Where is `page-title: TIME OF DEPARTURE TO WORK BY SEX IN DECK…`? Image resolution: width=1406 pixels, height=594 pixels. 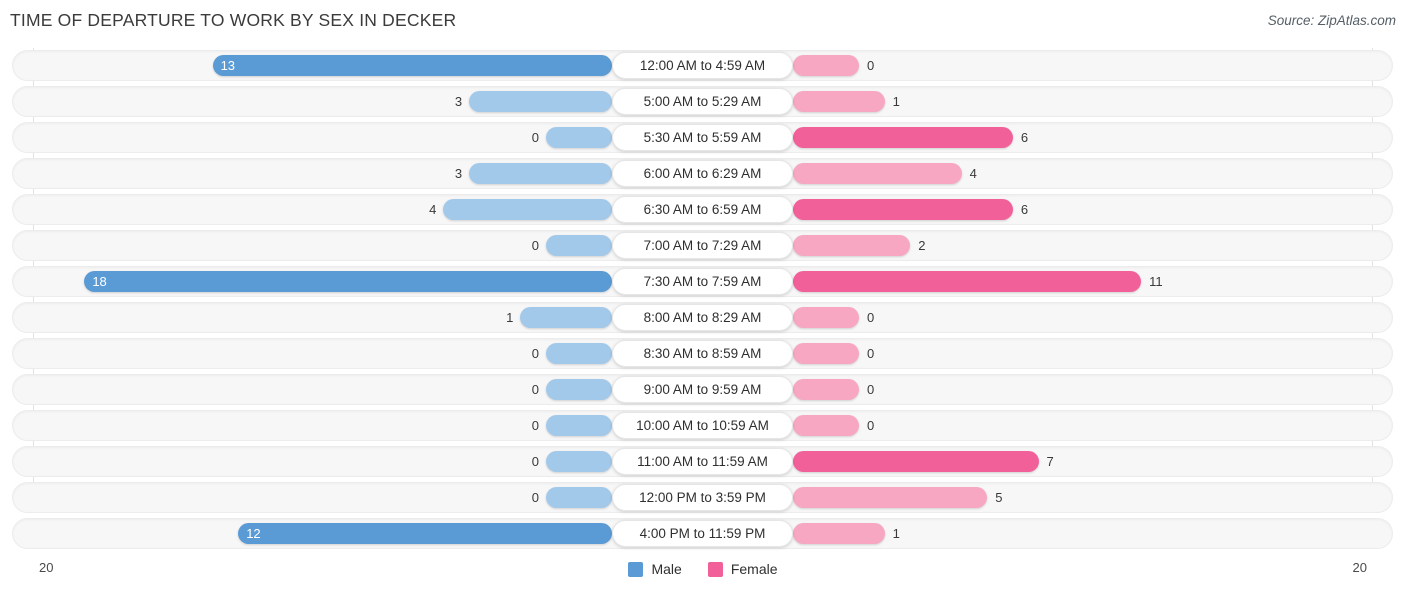 page-title: TIME OF DEPARTURE TO WORK BY SEX IN DECK… is located at coordinates (233, 20).